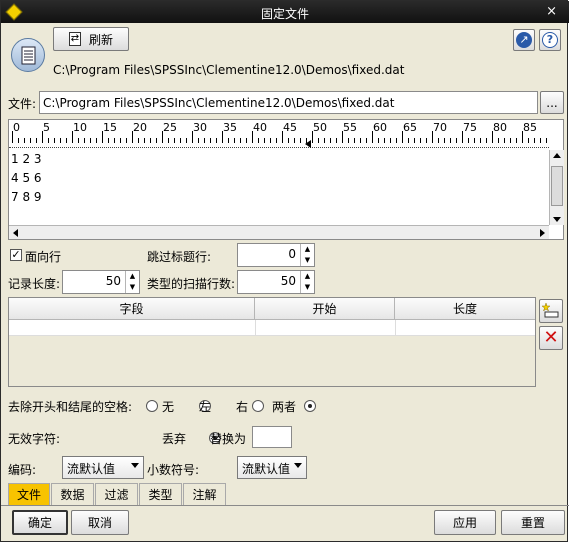 This screenshot has width=571, height=543. I want to click on ok-button: 确定, so click(40, 522).